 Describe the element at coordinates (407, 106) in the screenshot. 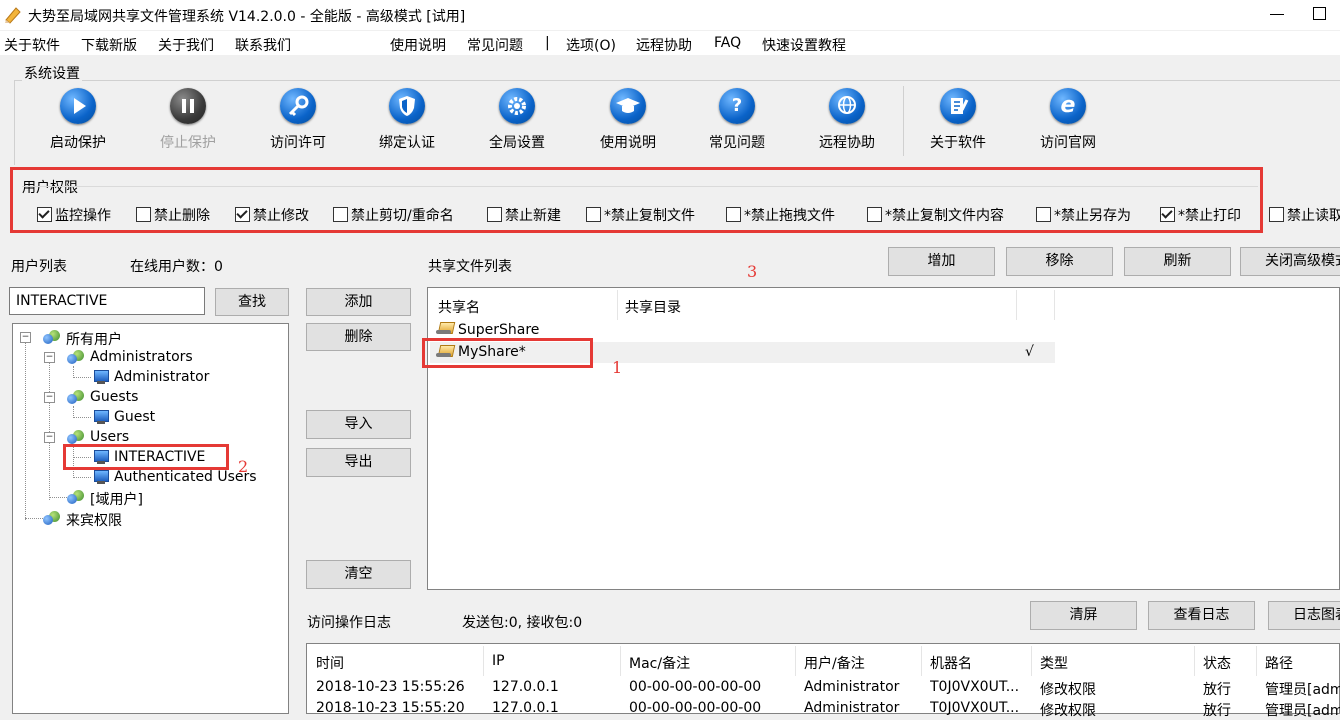

I see `shield-icon` at that location.